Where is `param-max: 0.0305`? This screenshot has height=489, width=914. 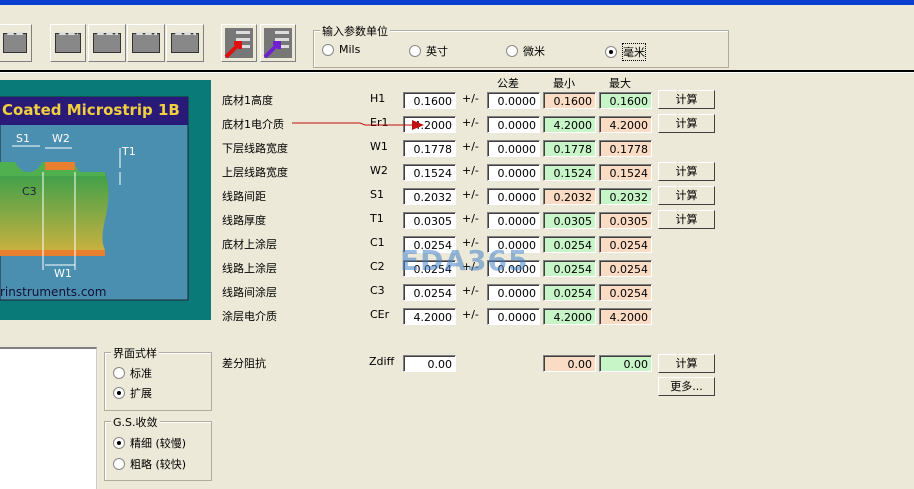 param-max: 0.0305 is located at coordinates (625, 220).